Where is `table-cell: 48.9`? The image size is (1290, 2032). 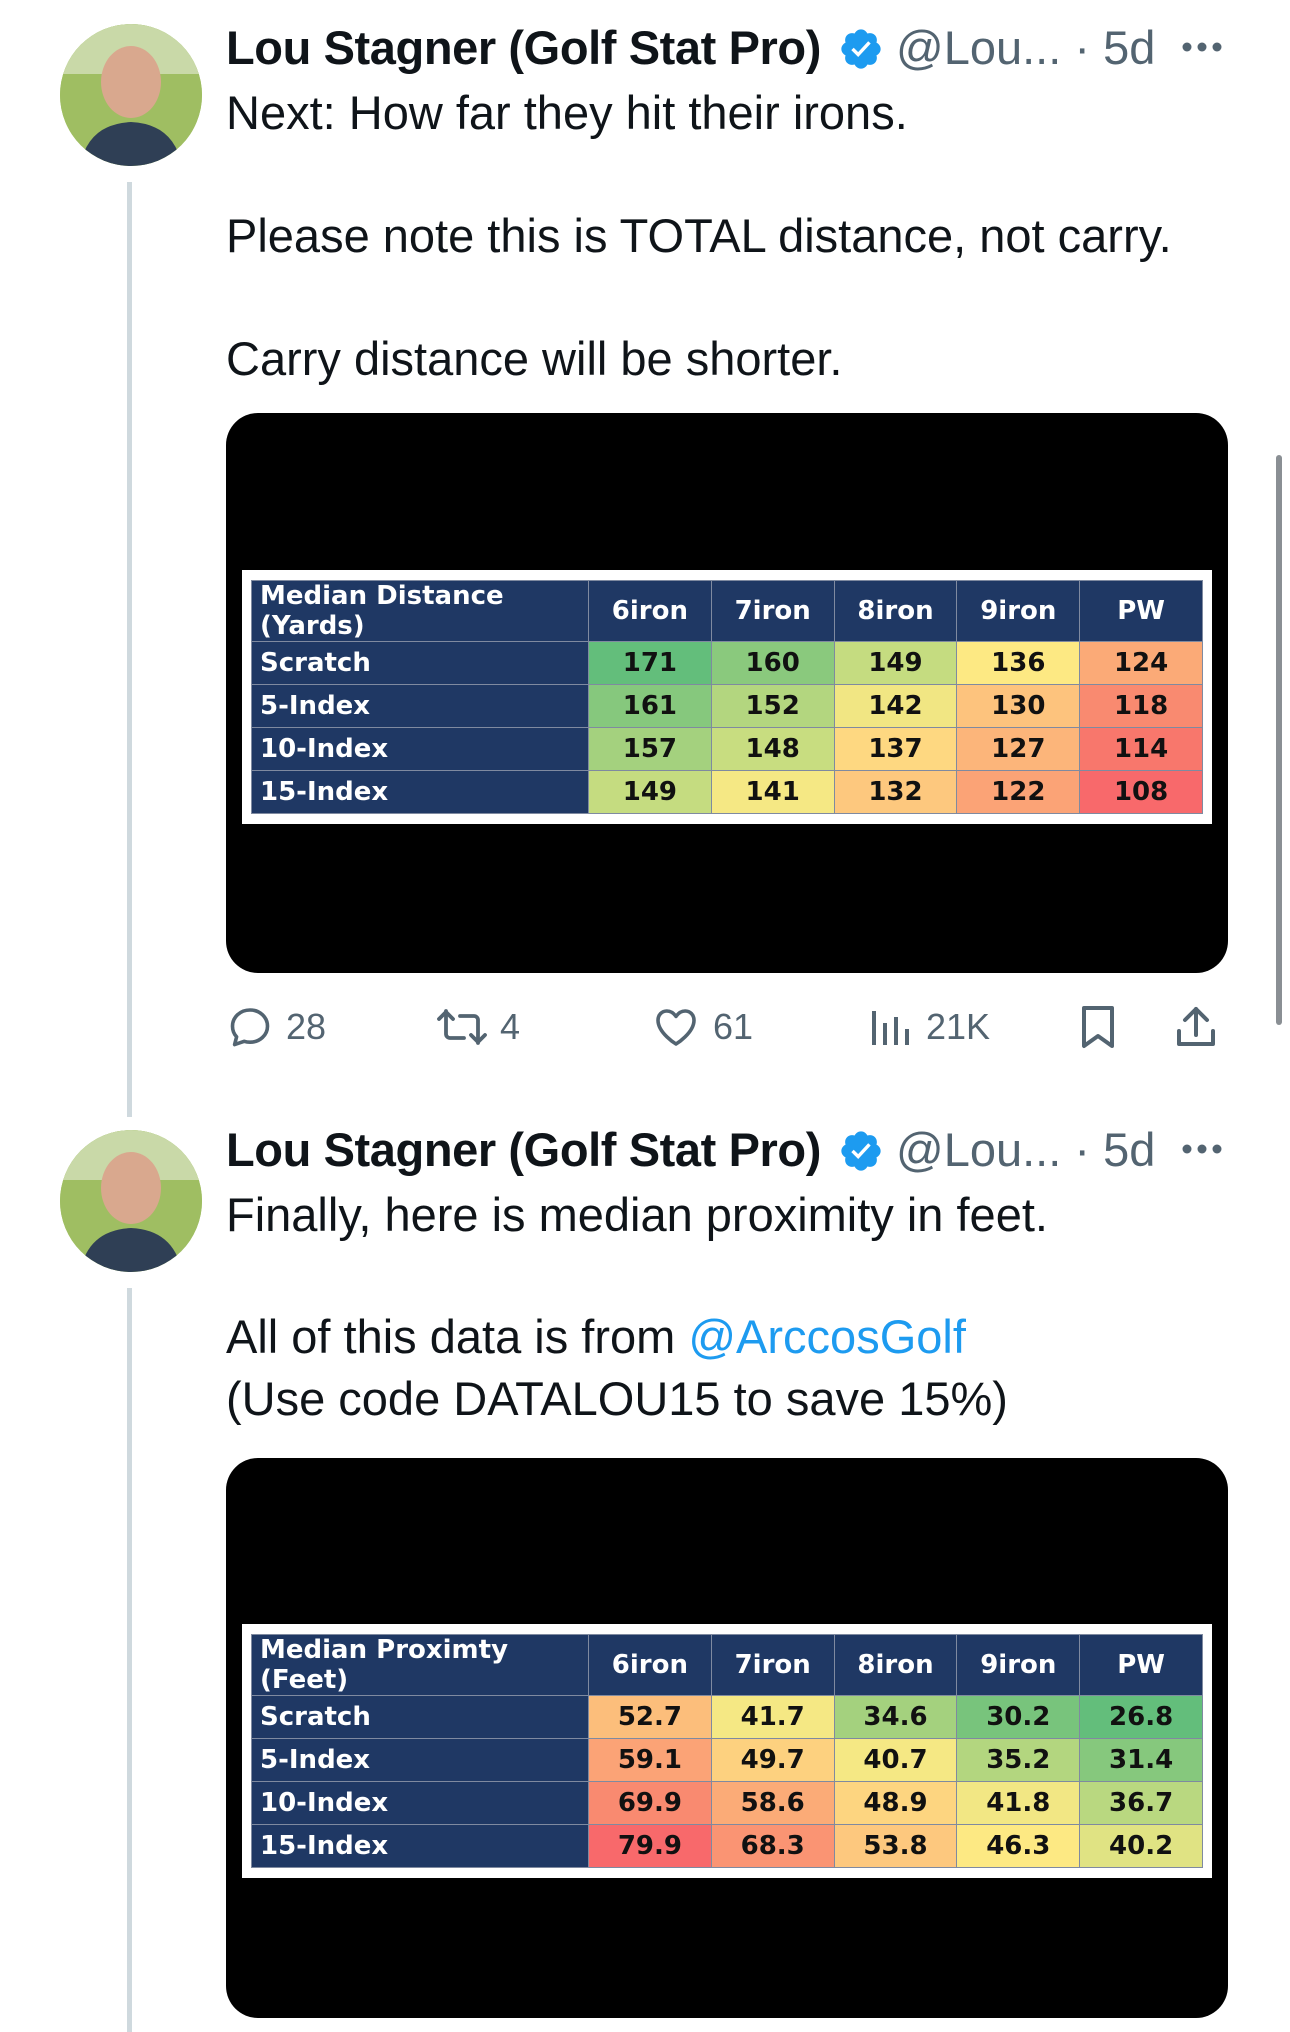
table-cell: 48.9 is located at coordinates (895, 1803).